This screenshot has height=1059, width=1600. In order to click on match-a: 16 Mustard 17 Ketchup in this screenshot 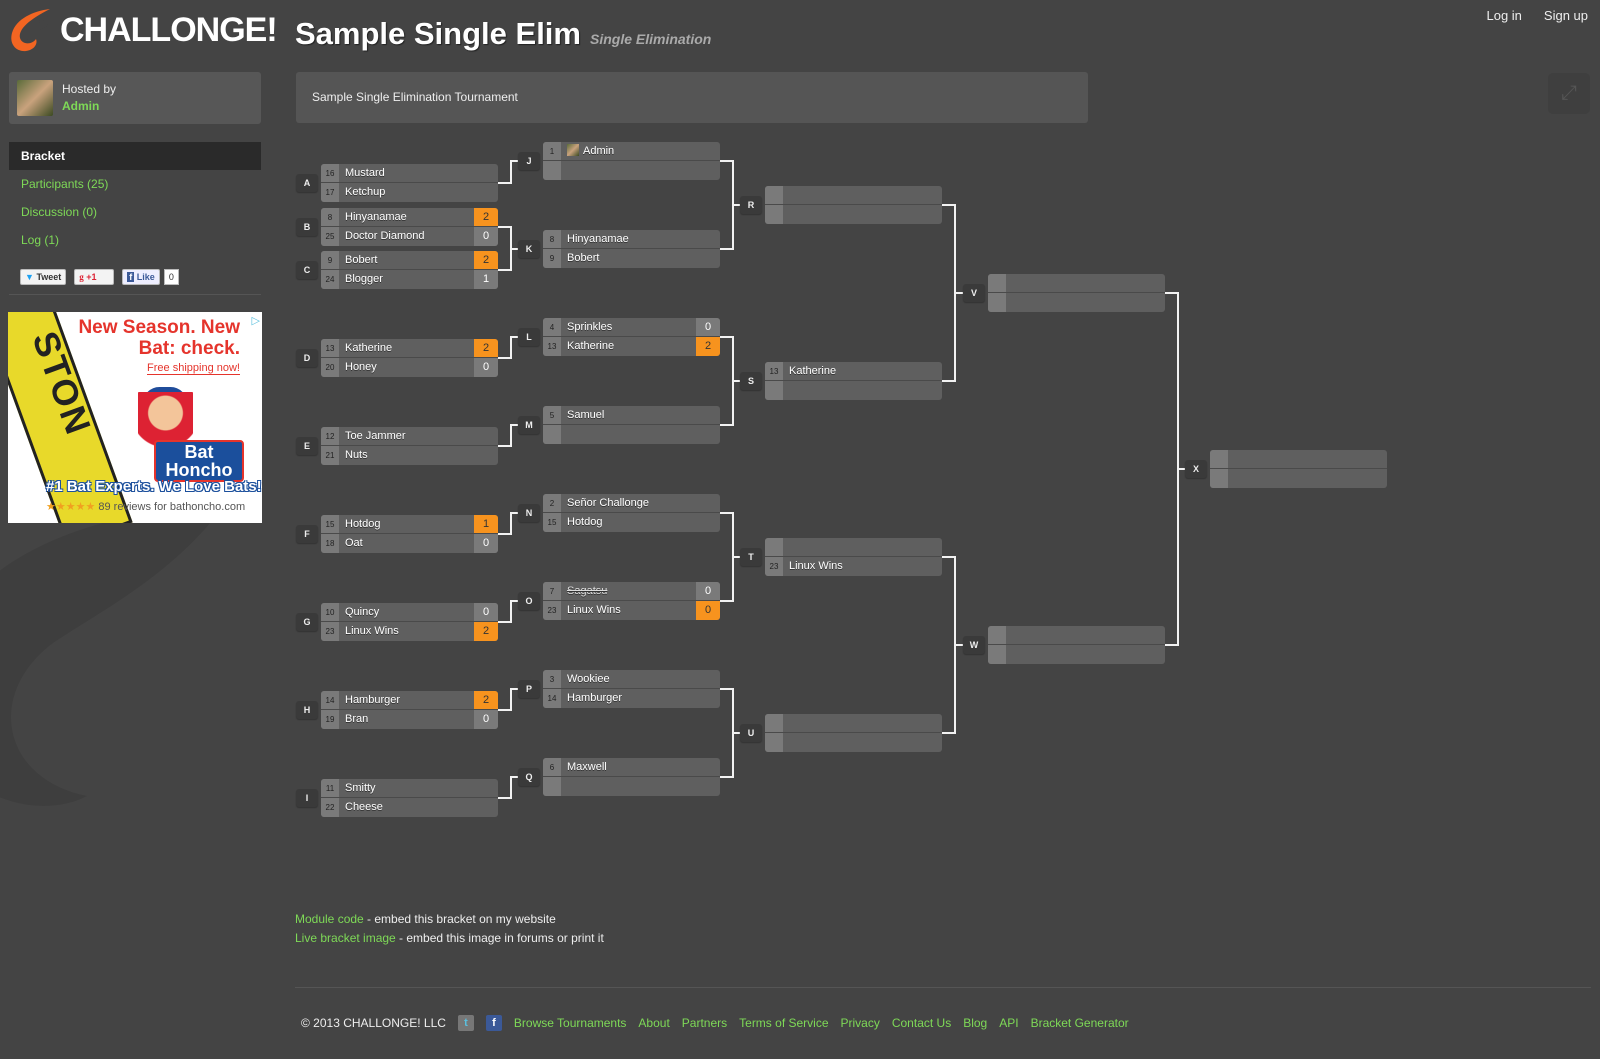, I will do `click(409, 183)`.